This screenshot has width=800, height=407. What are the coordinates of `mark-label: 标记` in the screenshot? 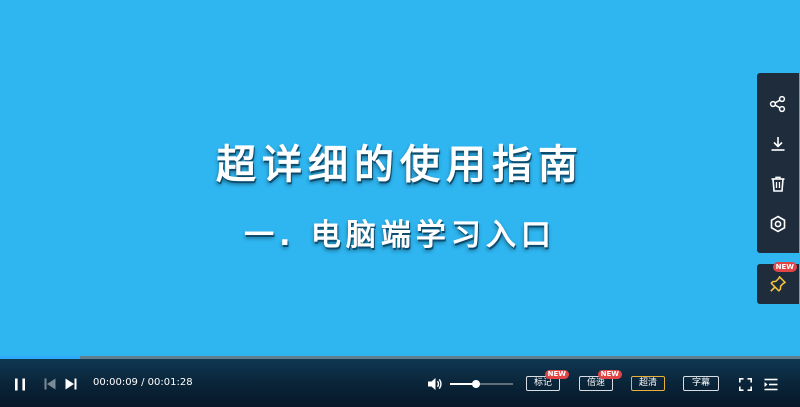 It's located at (542, 383).